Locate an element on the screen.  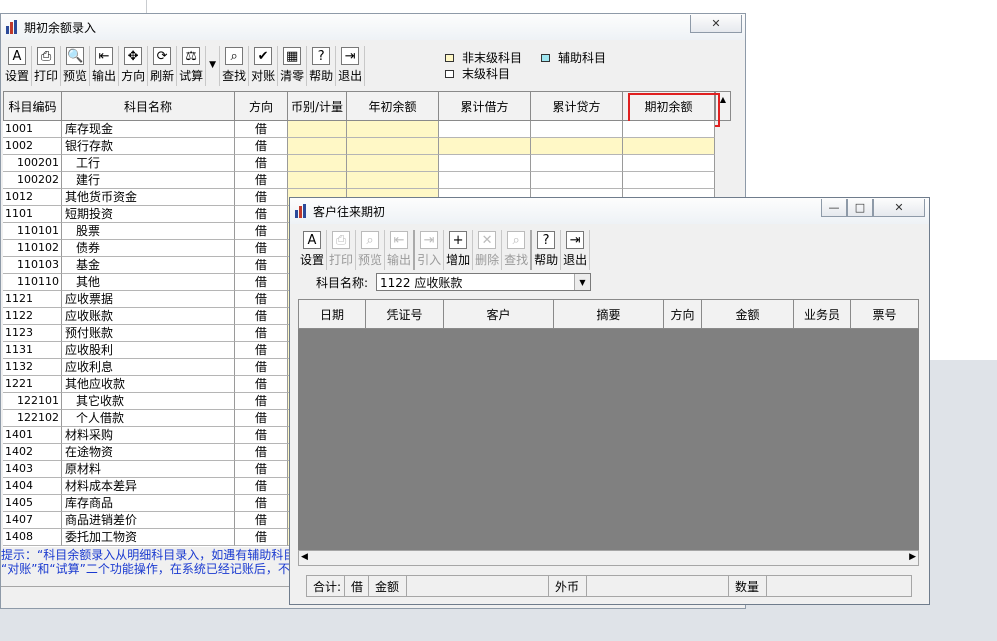
table-row: 100201 工行借 is located at coordinates (359, 163).